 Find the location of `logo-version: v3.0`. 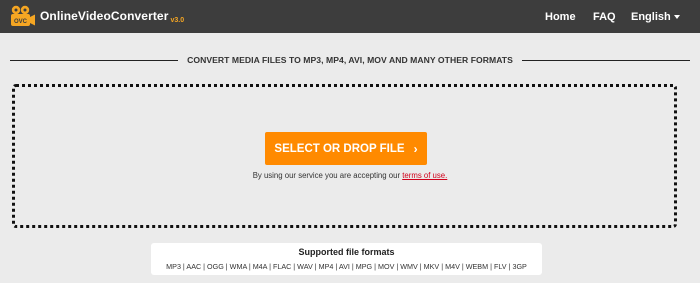

logo-version: v3.0 is located at coordinates (177, 20).